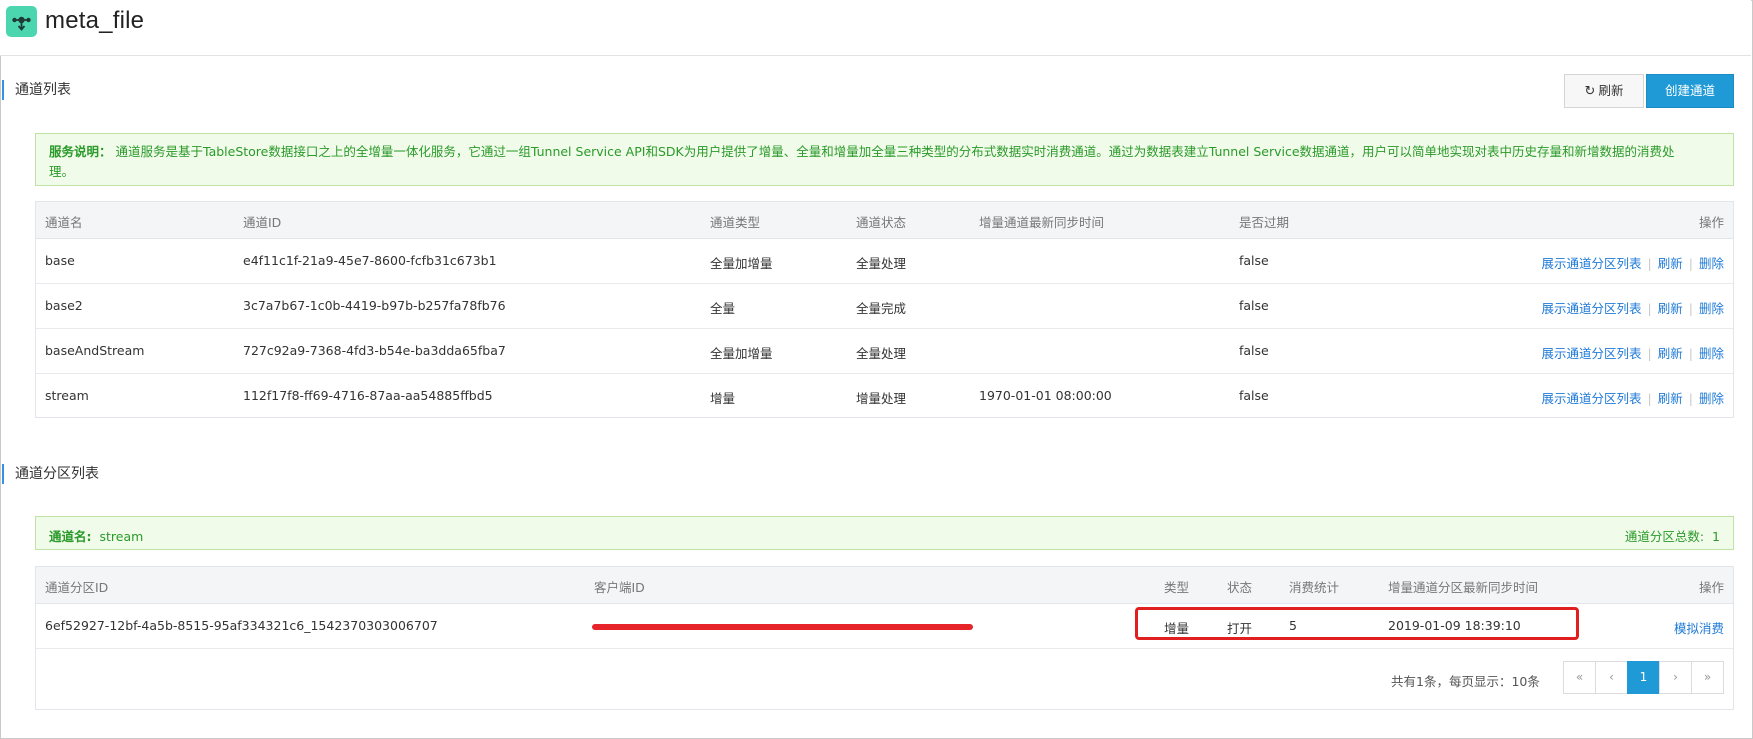 The image size is (1753, 739). I want to click on tunnel-name: baseAndStream, so click(95, 350).